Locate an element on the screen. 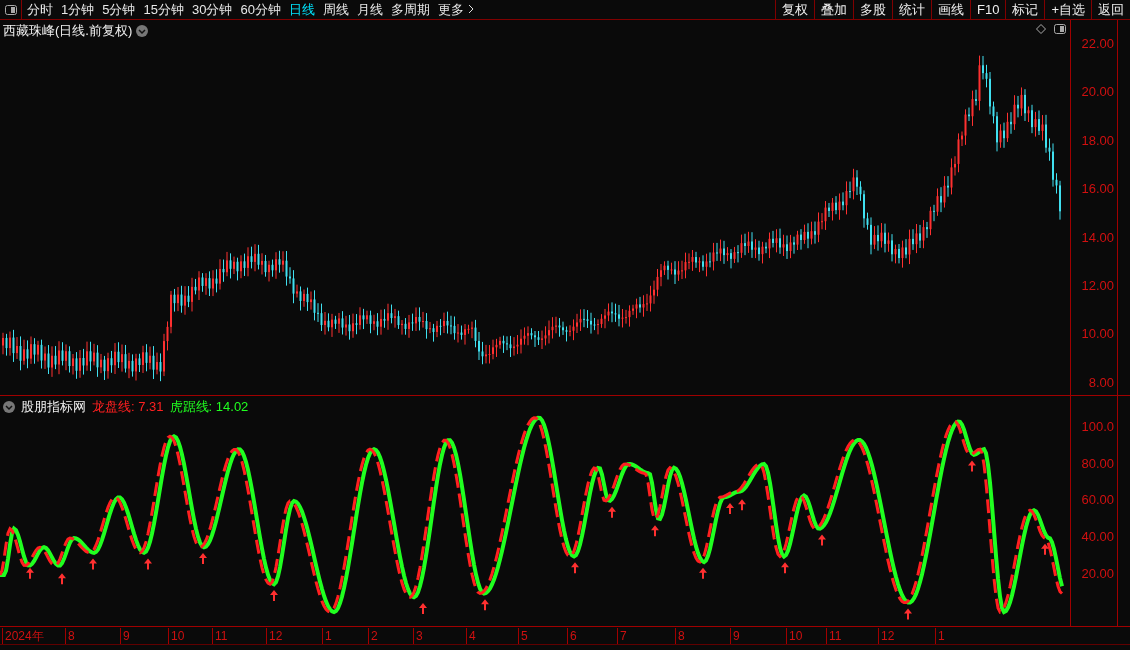  period-tab: 分时 is located at coordinates (40, 9).